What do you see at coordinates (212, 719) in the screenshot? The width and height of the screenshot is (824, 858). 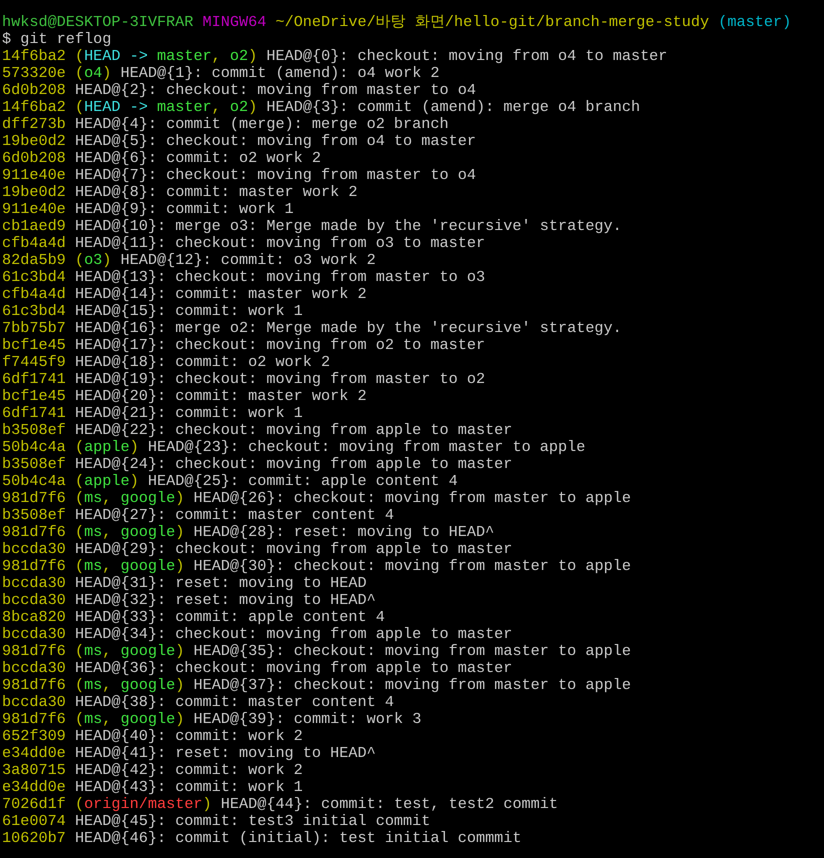 I see `reflog-line: 981d7f6 (ms, google) HEAD@{39}: commit: work 3` at bounding box center [212, 719].